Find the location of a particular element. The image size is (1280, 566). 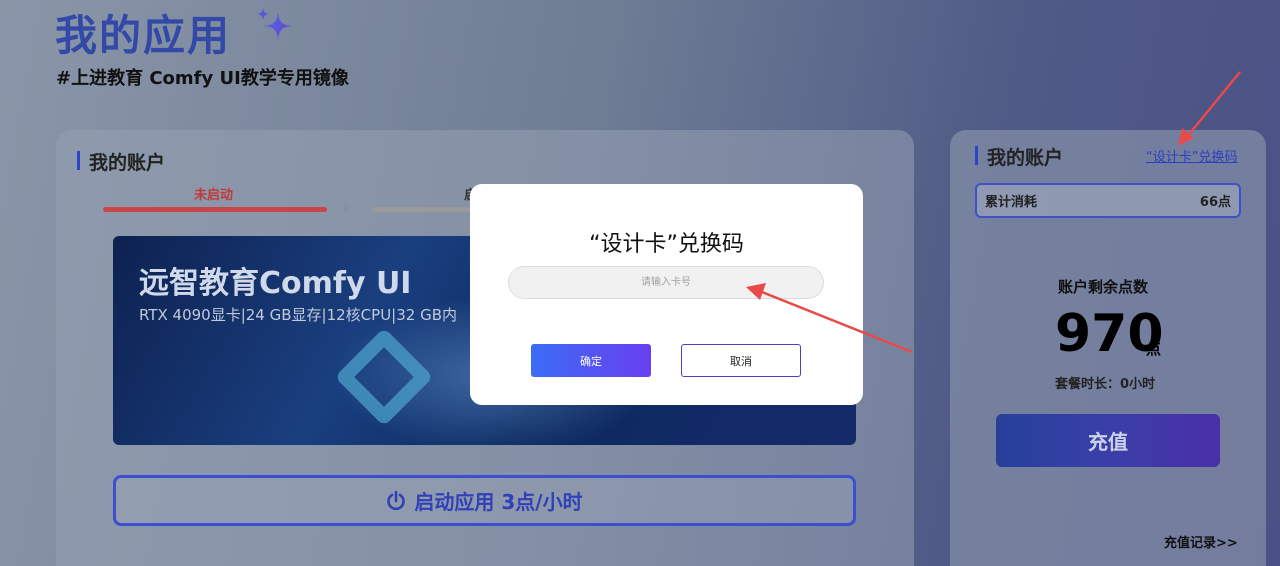

power-icon is located at coordinates (396, 500).